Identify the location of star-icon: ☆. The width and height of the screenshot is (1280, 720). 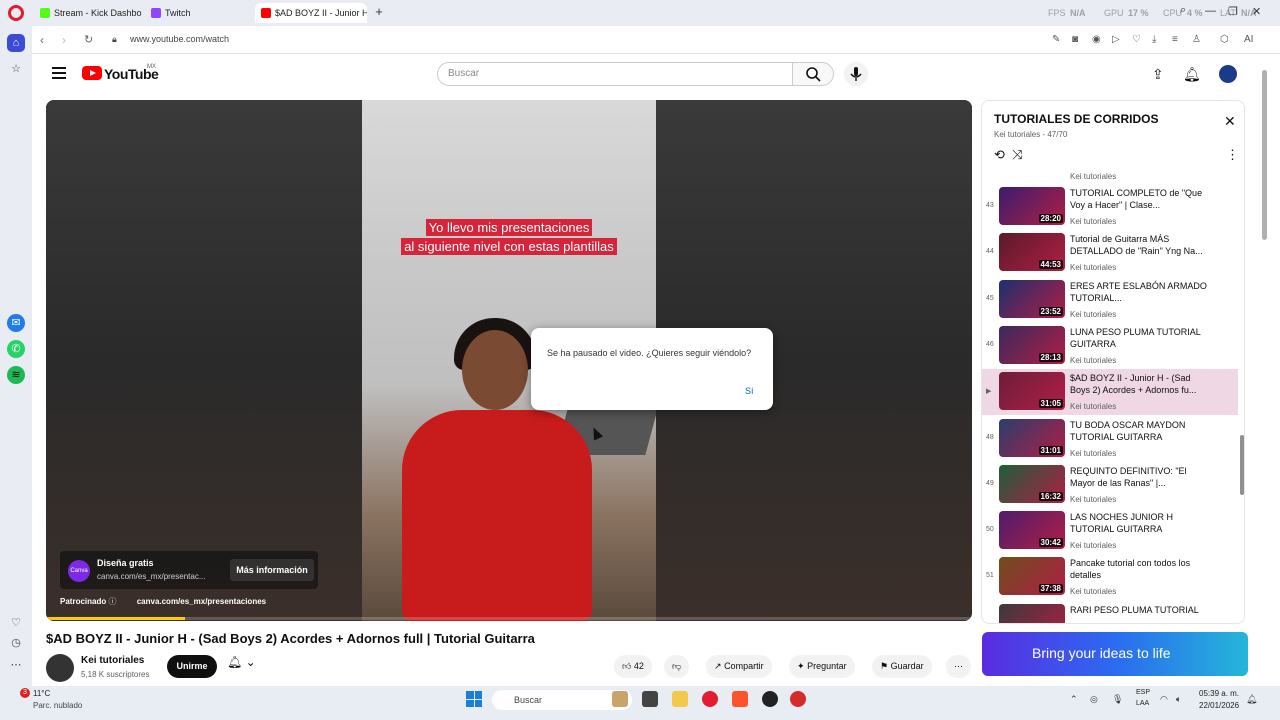
(16, 69).